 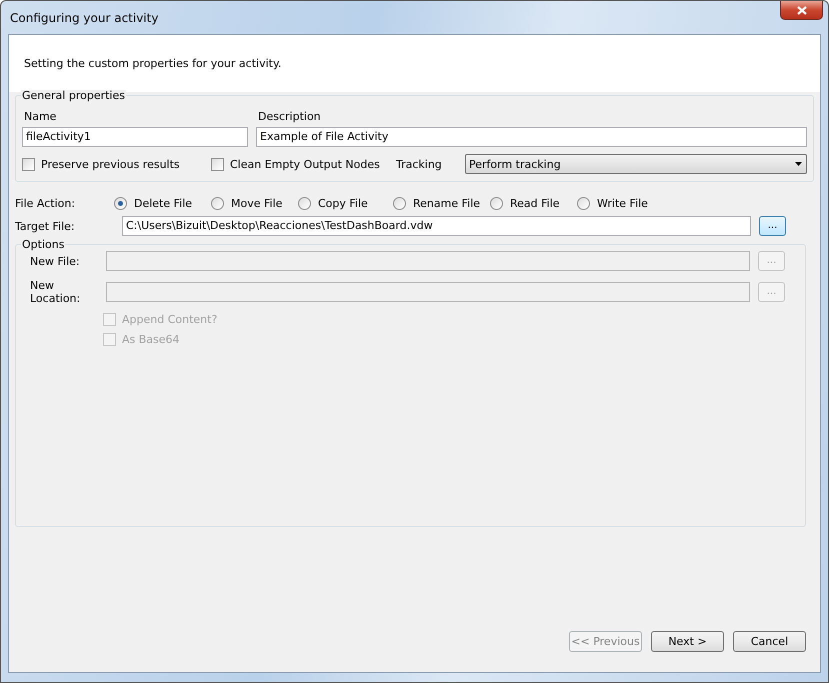 What do you see at coordinates (305, 164) in the screenshot?
I see `checkbox-label: Clean Empty Output Nodes` at bounding box center [305, 164].